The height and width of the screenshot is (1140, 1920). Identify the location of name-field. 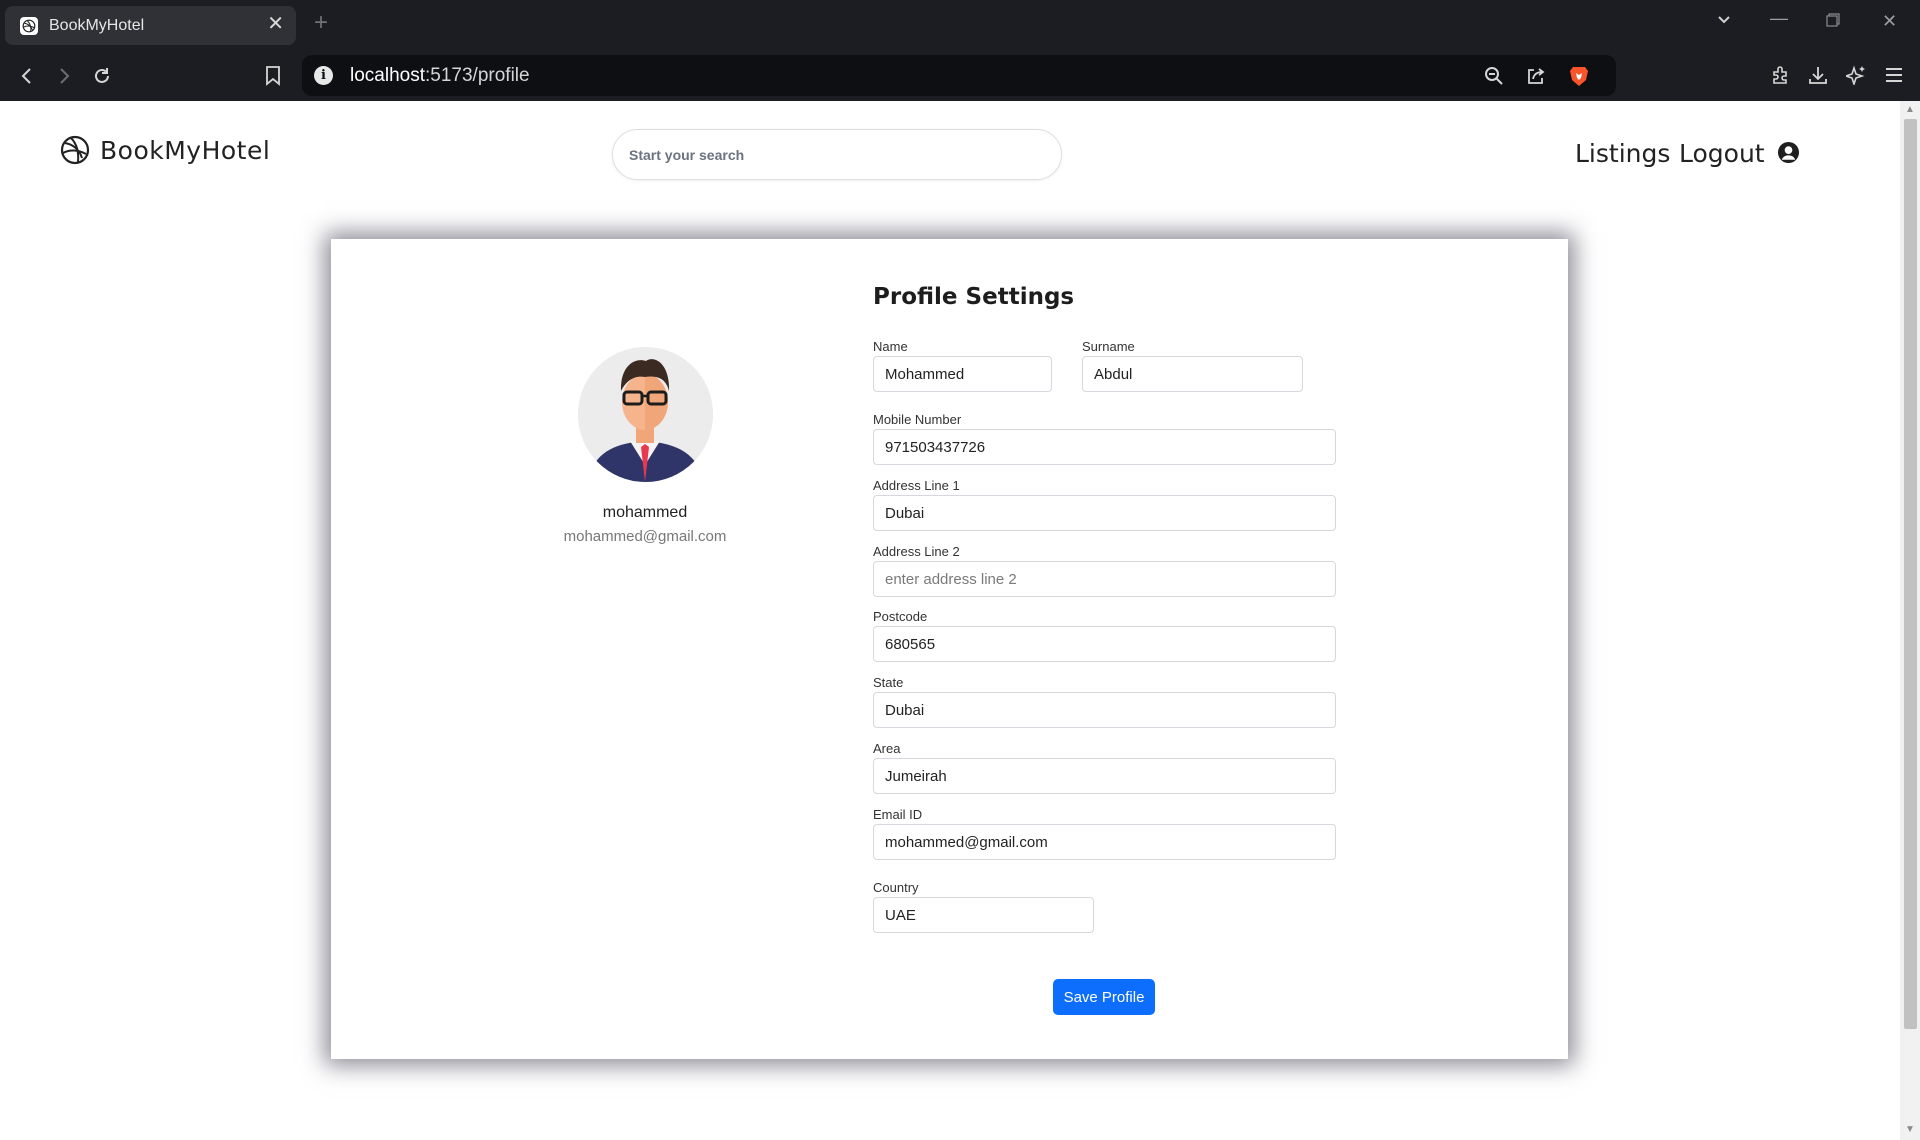
(962, 374).